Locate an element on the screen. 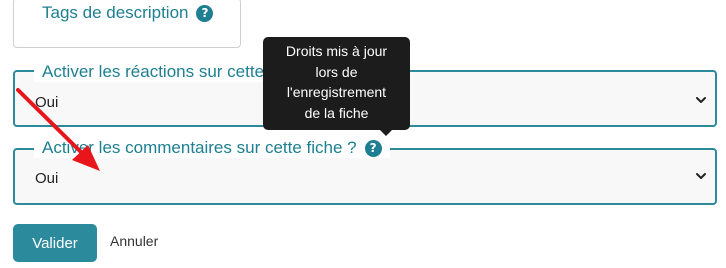  comments-selected-value: Oui is located at coordinates (47, 178).